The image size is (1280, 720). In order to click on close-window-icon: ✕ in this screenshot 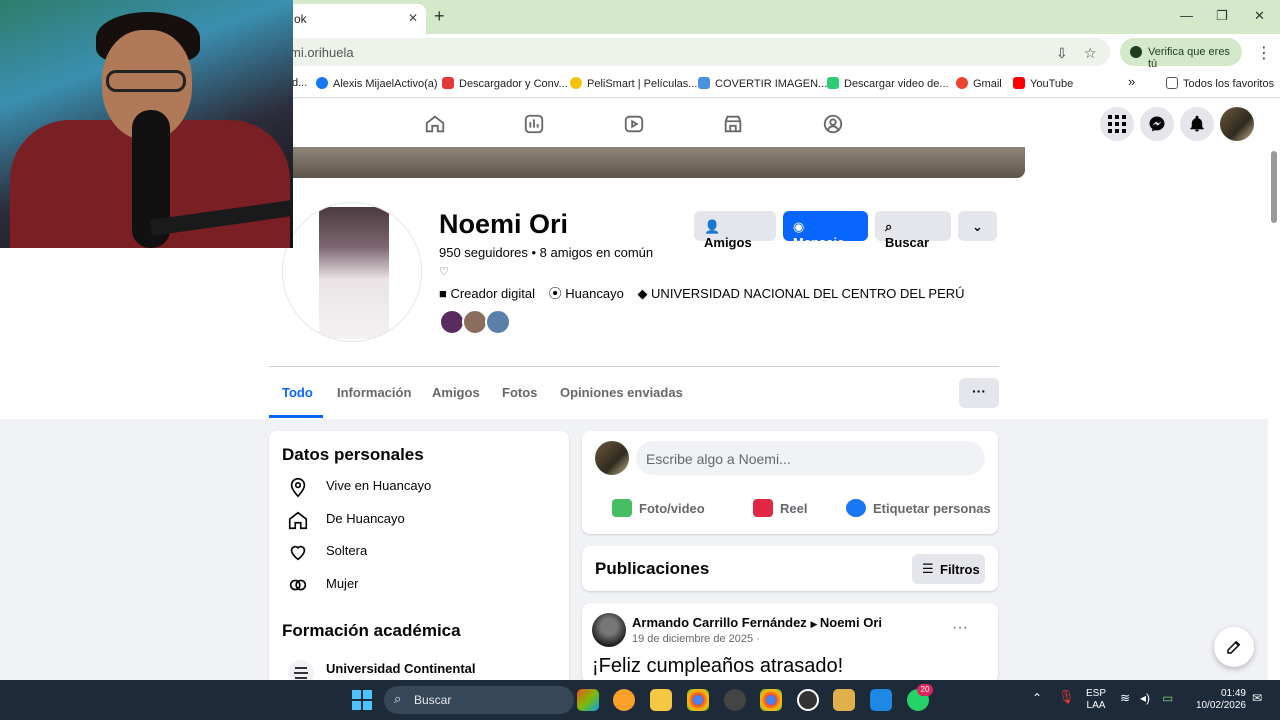, I will do `click(1259, 16)`.